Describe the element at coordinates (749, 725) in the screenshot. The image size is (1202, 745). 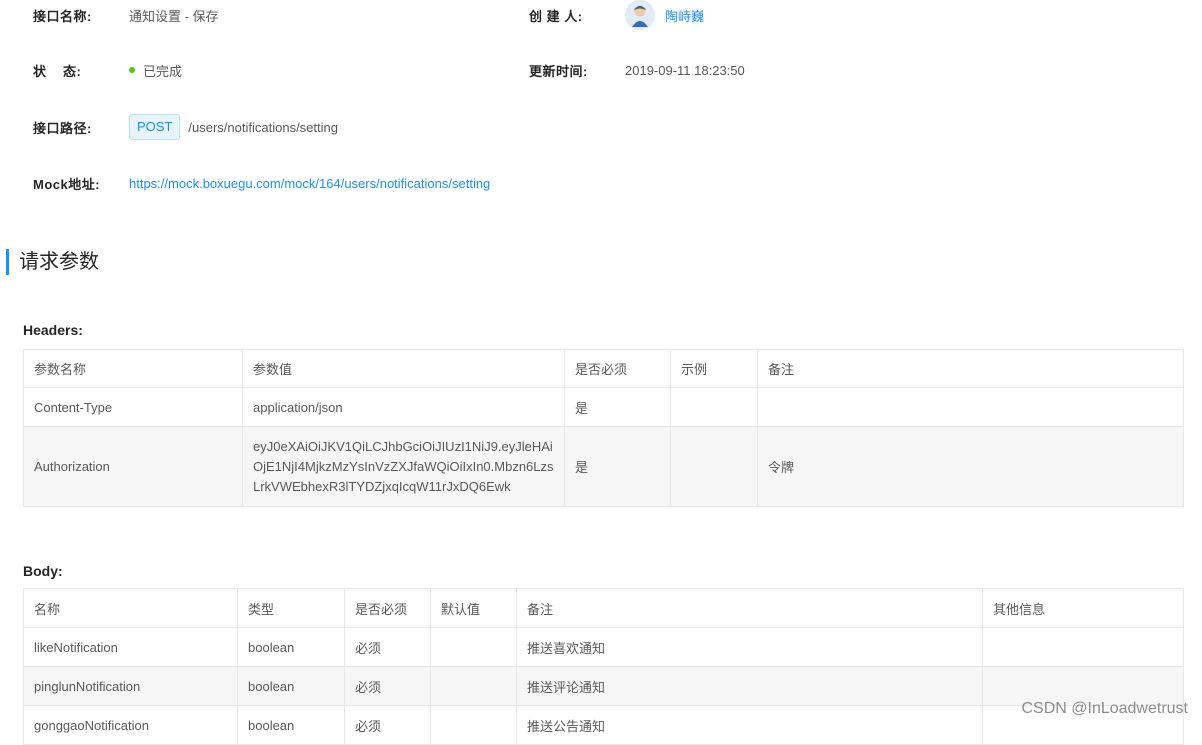
I see `cell-note: 推送公告通知` at that location.